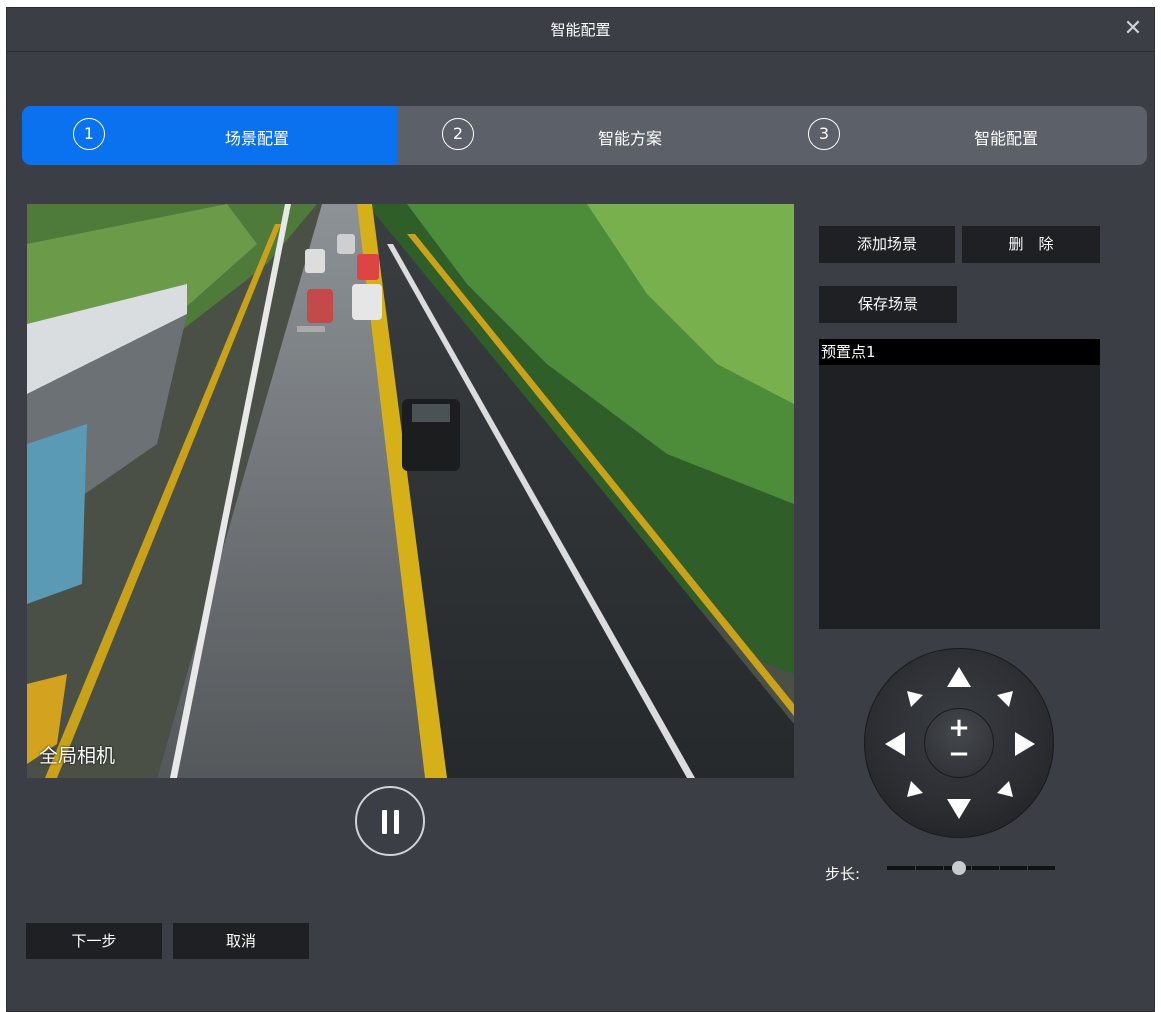  Describe the element at coordinates (959, 352) in the screenshot. I see `preset-list-item: 预置点1` at that location.